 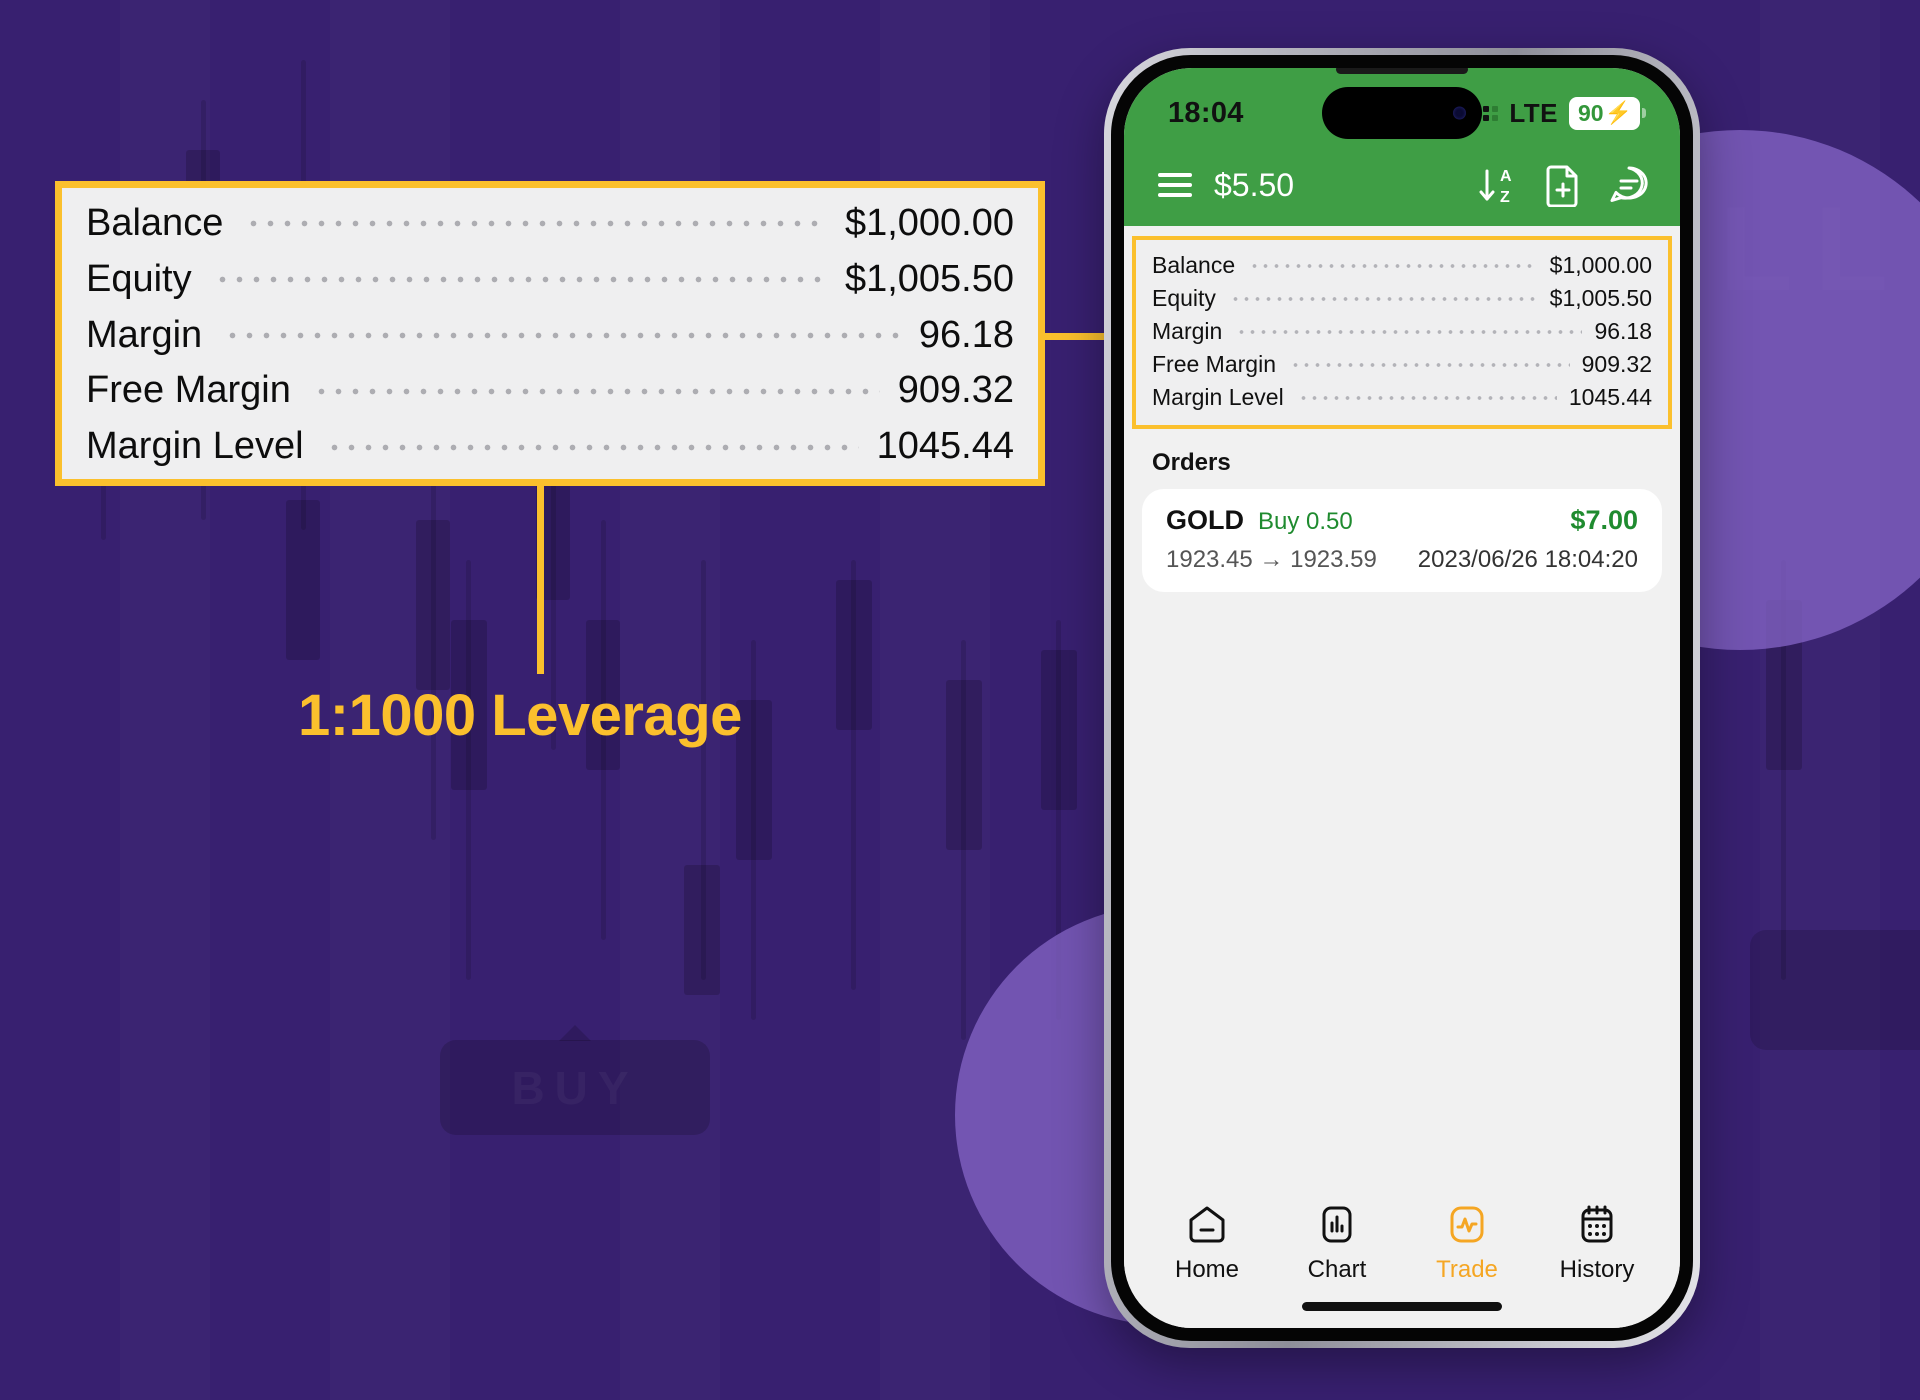 I want to click on network-type-label: LTE, so click(x=1533, y=112).